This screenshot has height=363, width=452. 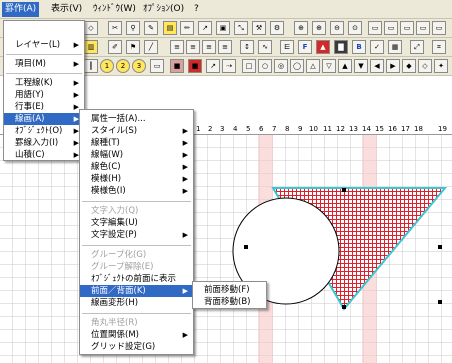 What do you see at coordinates (249, 66) in the screenshot?
I see `square-icon: □` at bounding box center [249, 66].